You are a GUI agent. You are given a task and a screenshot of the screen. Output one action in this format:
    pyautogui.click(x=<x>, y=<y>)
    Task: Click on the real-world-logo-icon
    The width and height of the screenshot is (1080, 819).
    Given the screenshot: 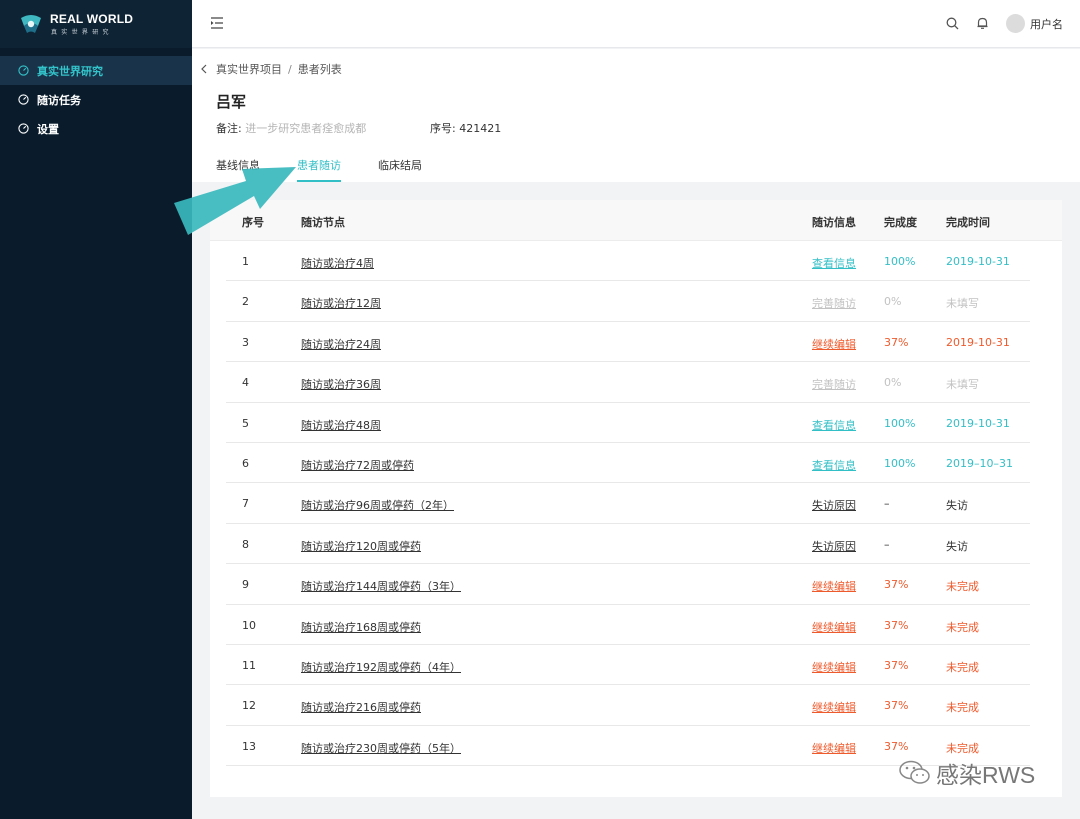 What is the action you would take?
    pyautogui.click(x=31, y=24)
    